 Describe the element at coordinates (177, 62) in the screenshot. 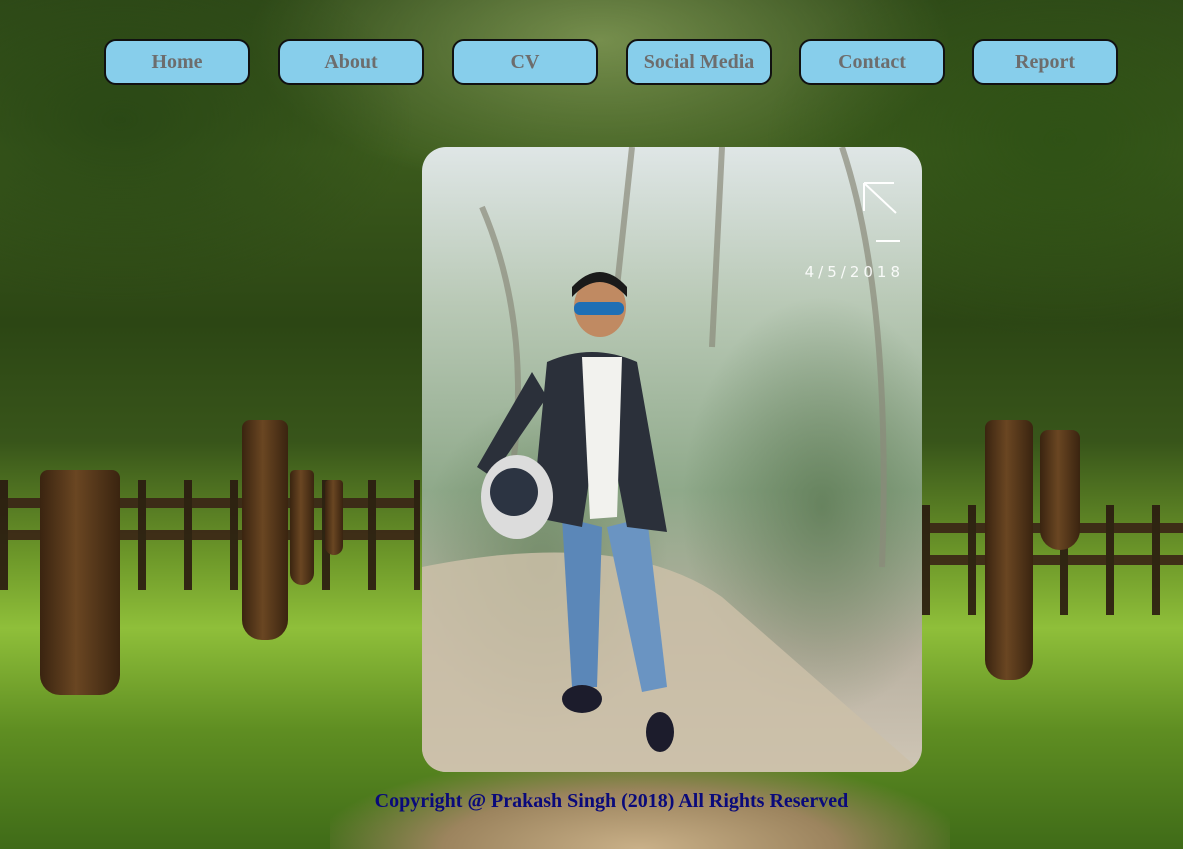

I see `nav-home-button: Home` at that location.